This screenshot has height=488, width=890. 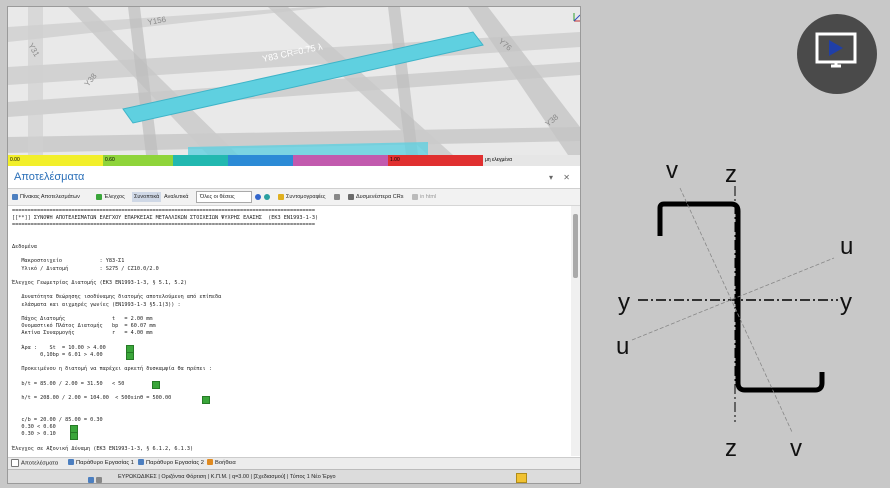 What do you see at coordinates (531, 160) in the screenshot?
I see `legend-segment: μη ελεγμένα` at bounding box center [531, 160].